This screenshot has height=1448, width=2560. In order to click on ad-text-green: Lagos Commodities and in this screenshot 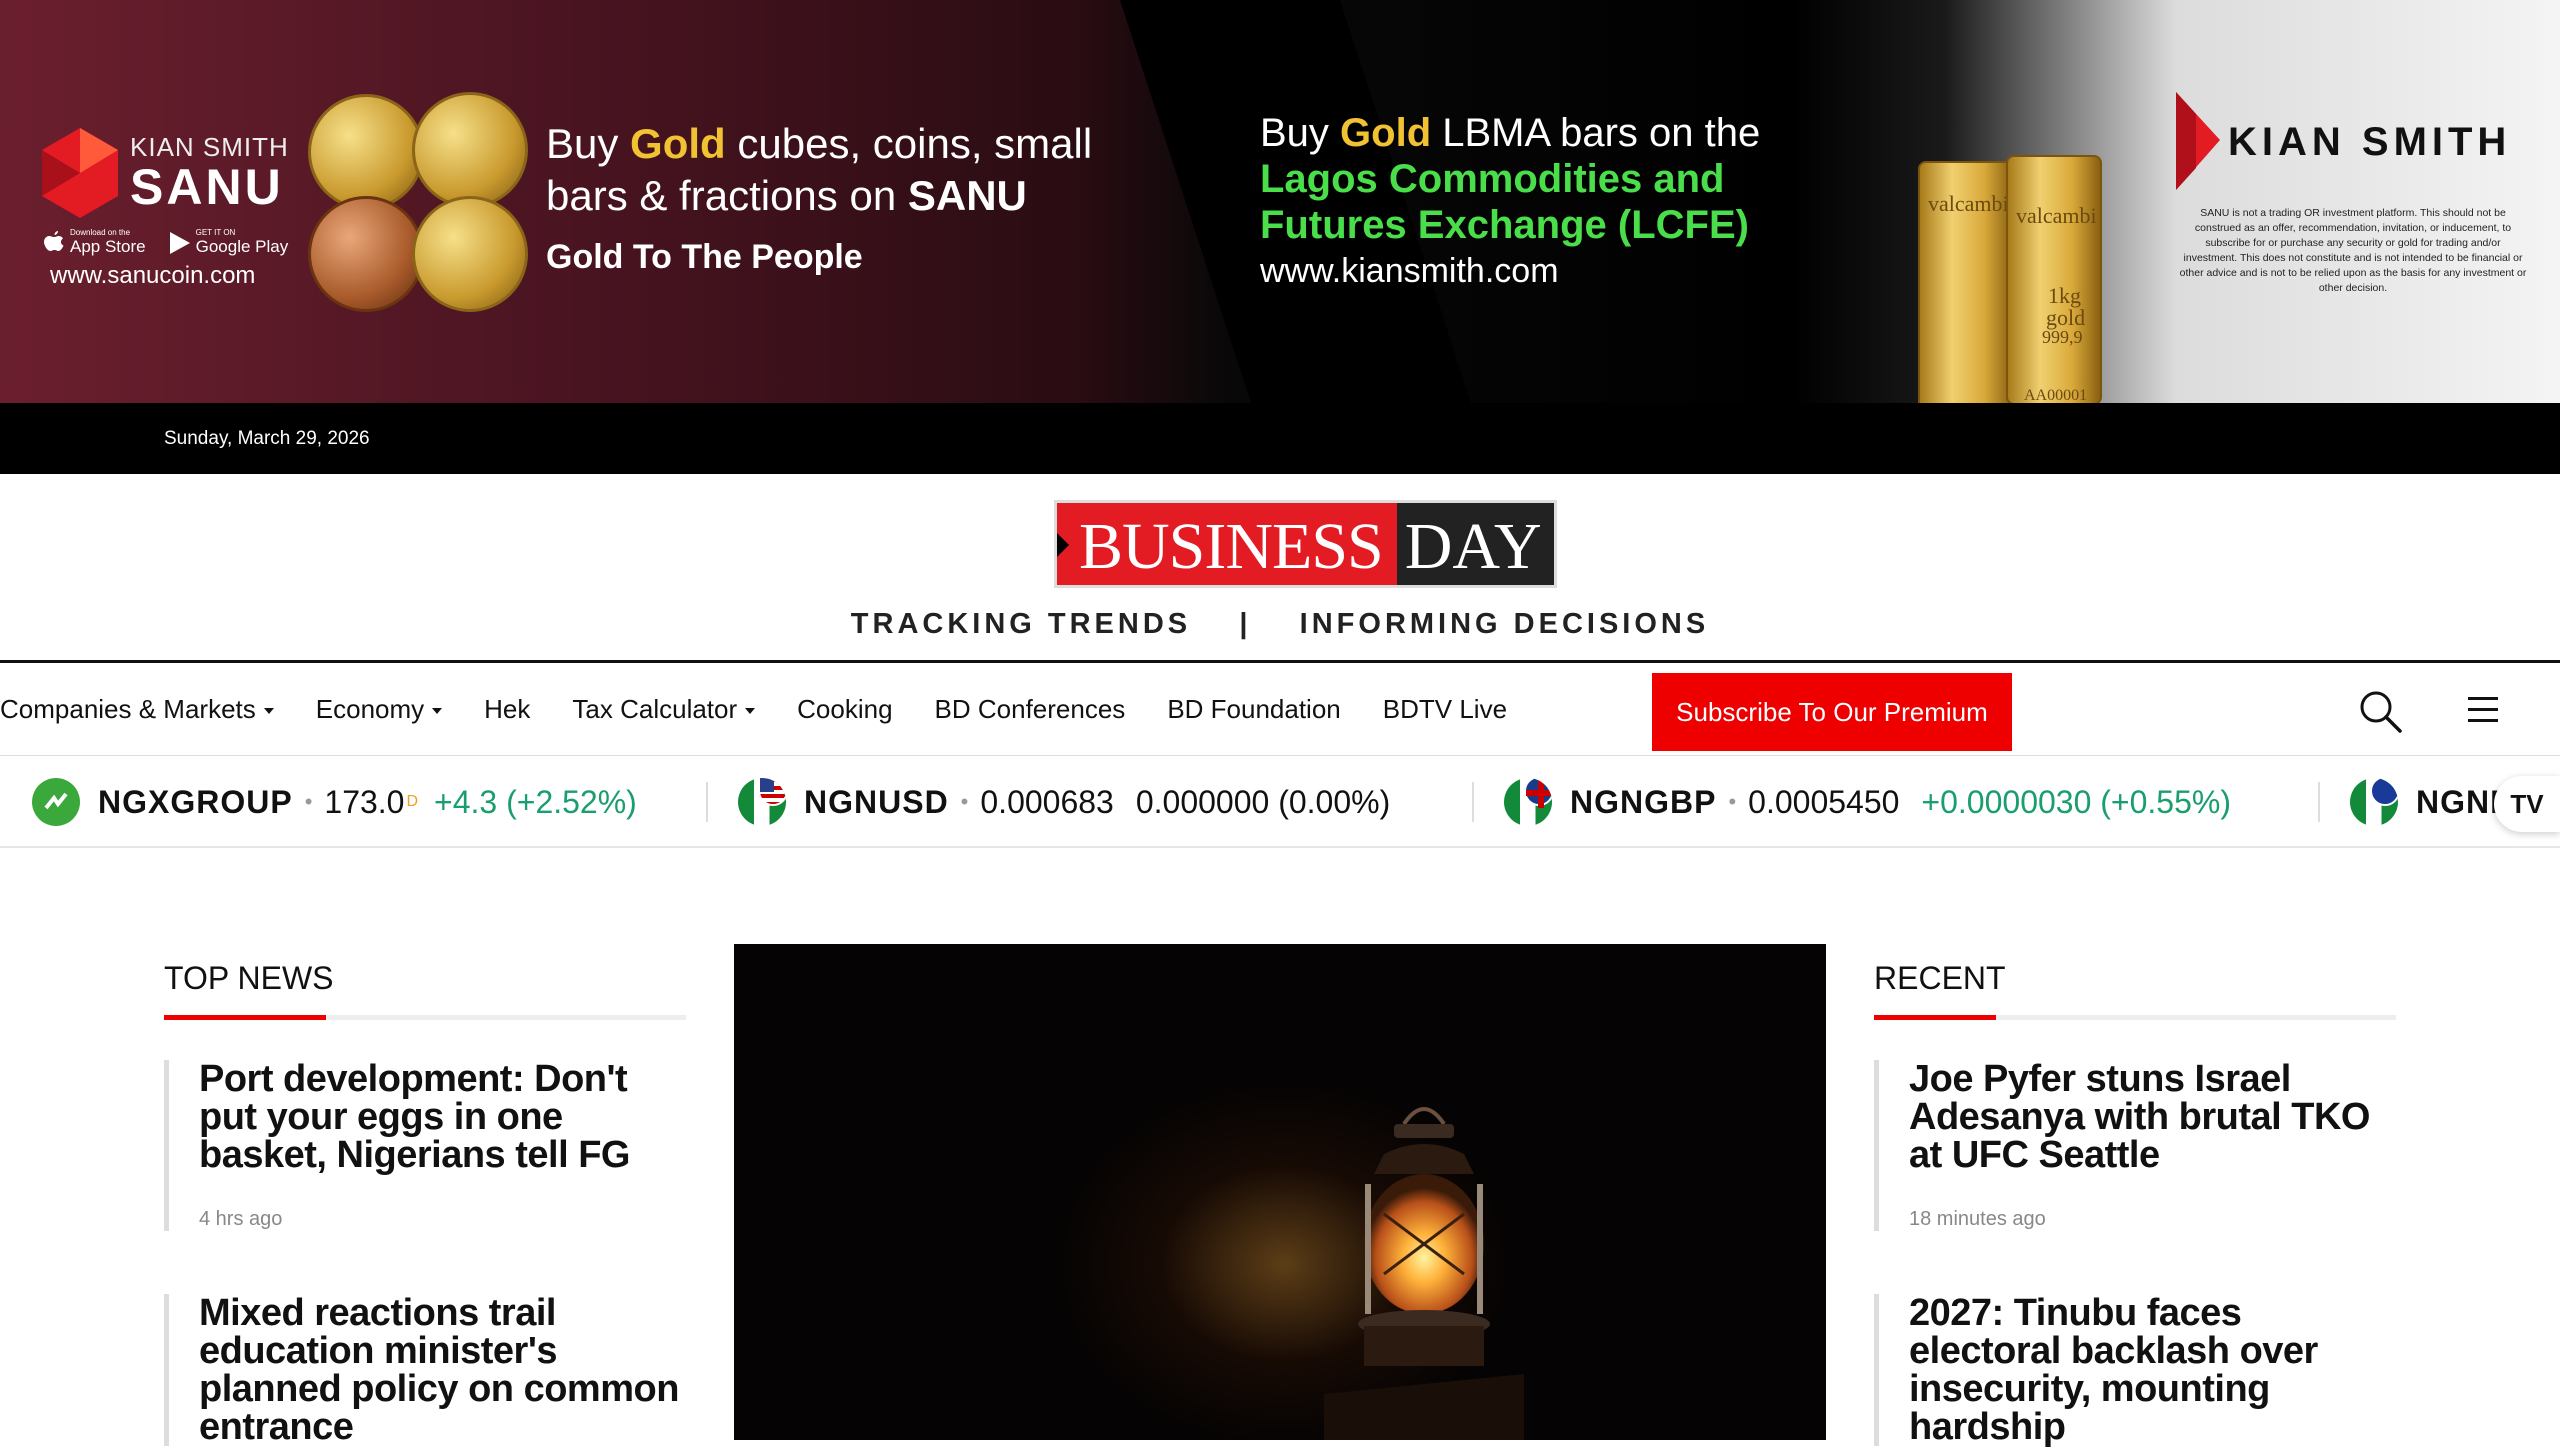, I will do `click(1492, 179)`.